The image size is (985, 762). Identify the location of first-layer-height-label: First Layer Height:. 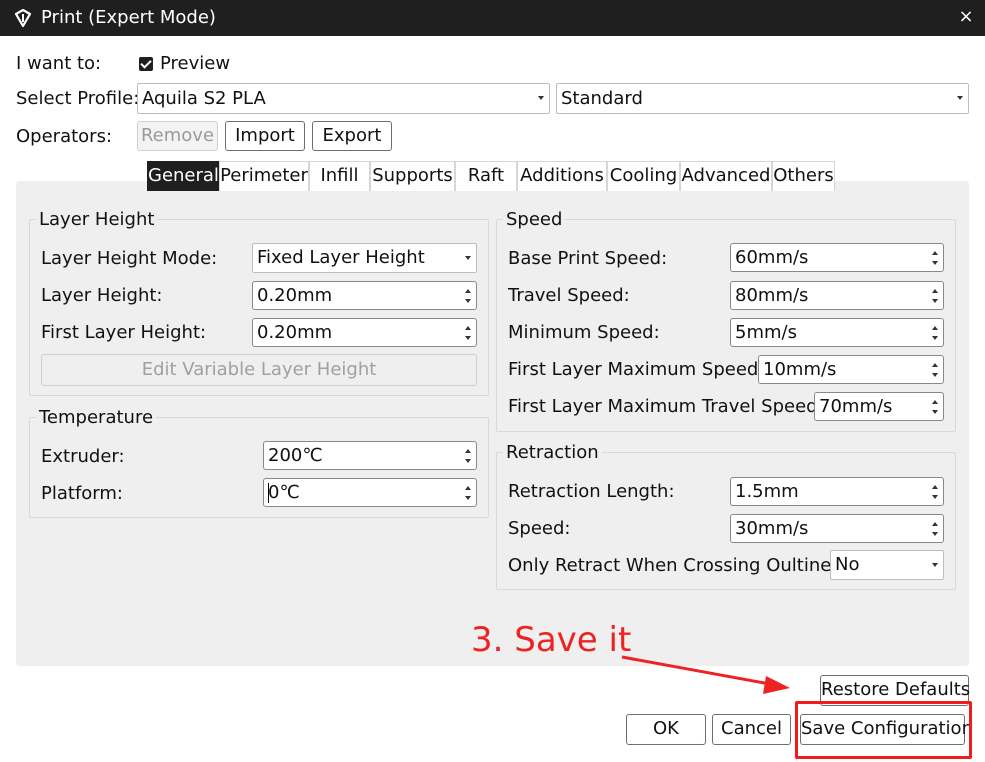
(124, 332).